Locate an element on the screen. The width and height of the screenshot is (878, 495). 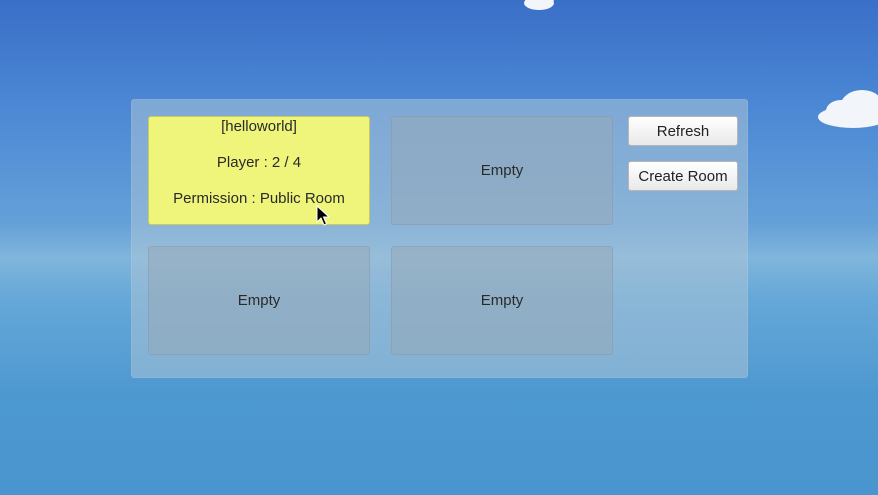
room-name: [helloworld] is located at coordinates (259, 126).